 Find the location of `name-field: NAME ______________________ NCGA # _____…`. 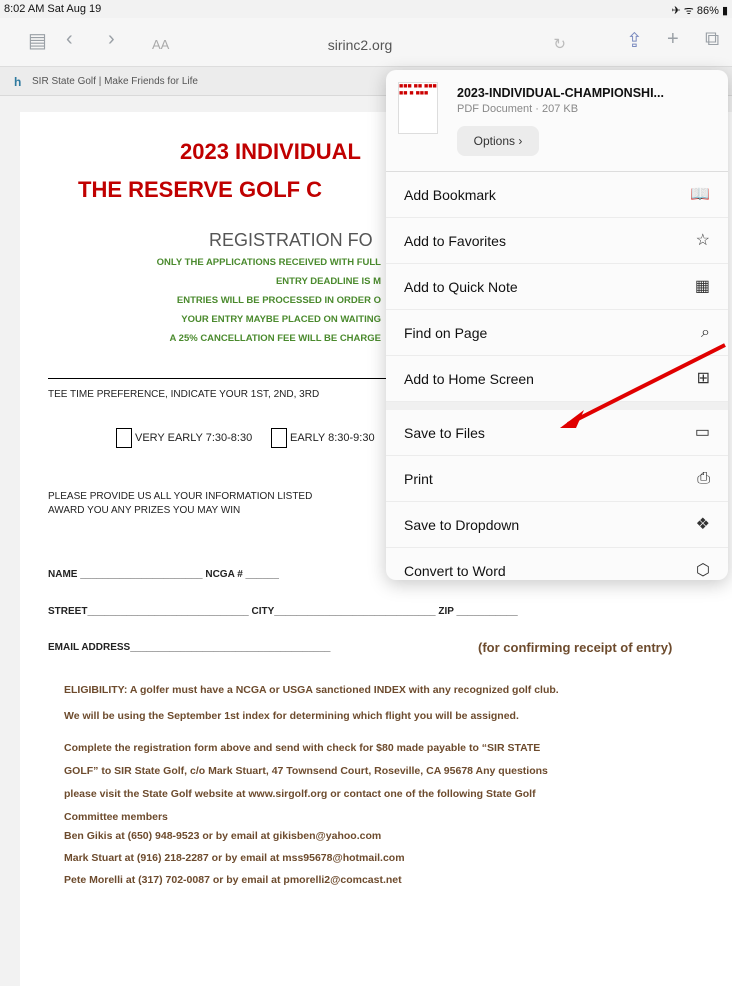

name-field: NAME ______________________ NCGA # _____… is located at coordinates (163, 574).